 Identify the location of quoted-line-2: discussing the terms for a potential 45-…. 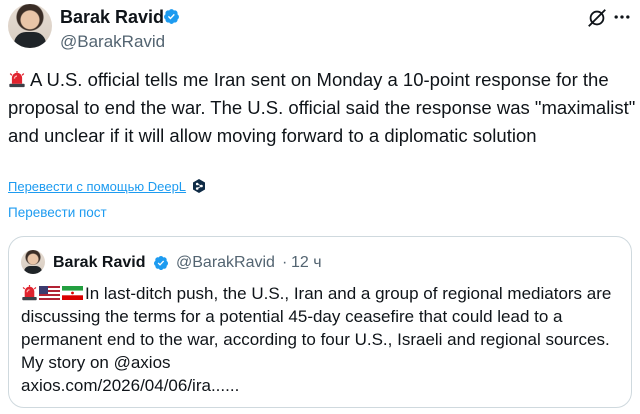
(292, 316).